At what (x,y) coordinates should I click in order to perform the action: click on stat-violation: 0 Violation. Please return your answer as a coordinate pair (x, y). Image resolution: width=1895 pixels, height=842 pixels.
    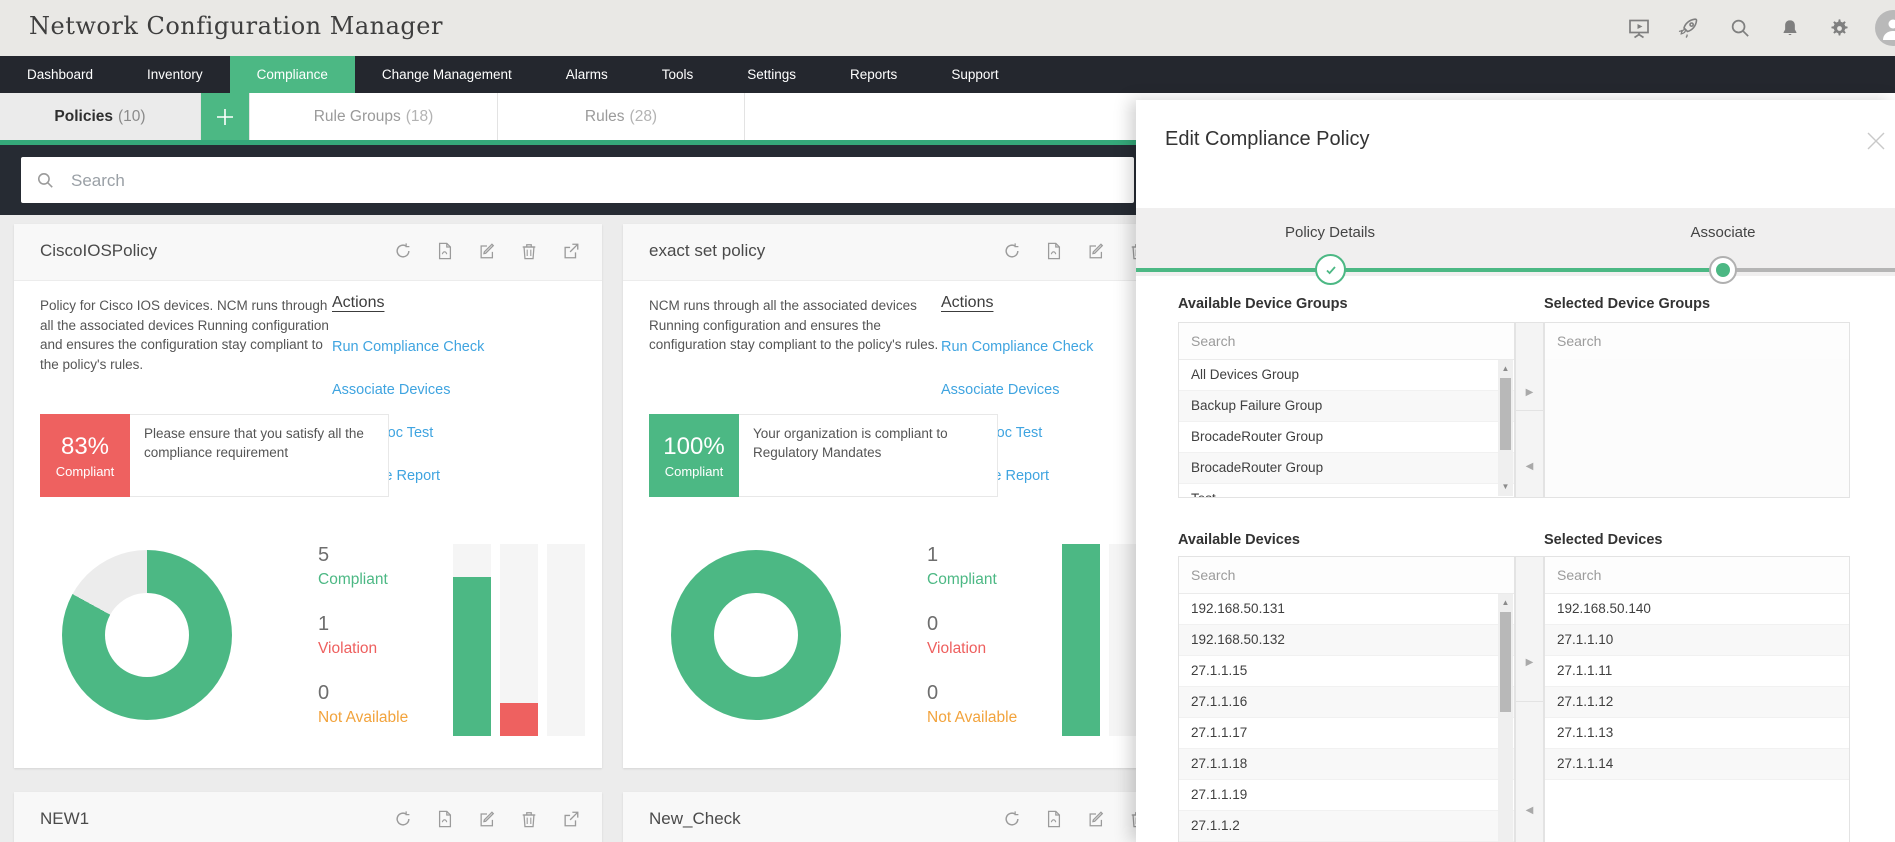
    Looking at the image, I should click on (957, 635).